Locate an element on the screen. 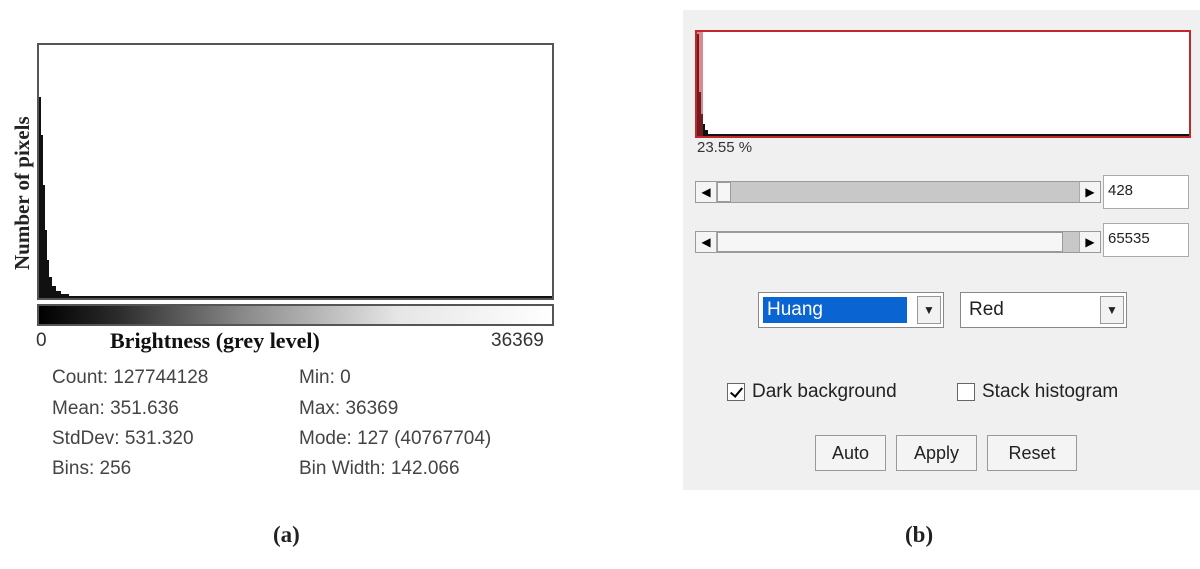 This screenshot has height=569, width=1200. stat-stddev: StdDev: 531.320 is located at coordinates (123, 438).